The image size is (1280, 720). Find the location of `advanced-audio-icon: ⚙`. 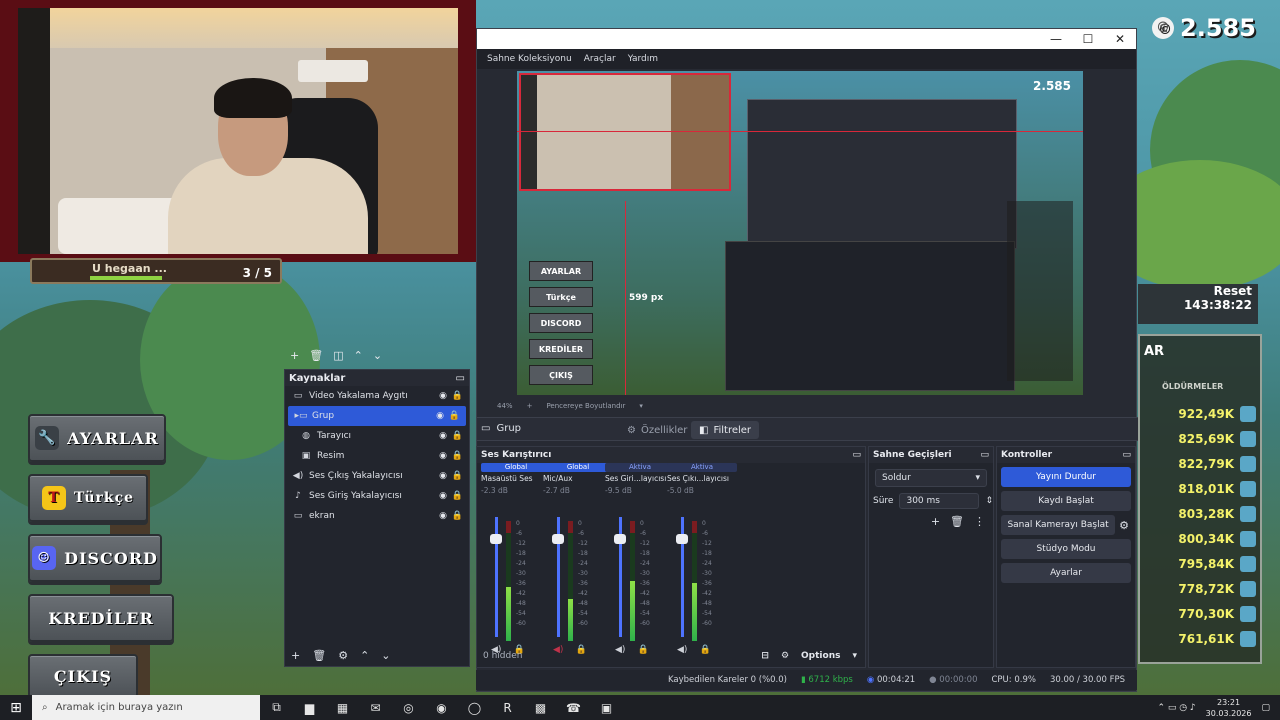

advanced-audio-icon: ⚙ is located at coordinates (785, 656).